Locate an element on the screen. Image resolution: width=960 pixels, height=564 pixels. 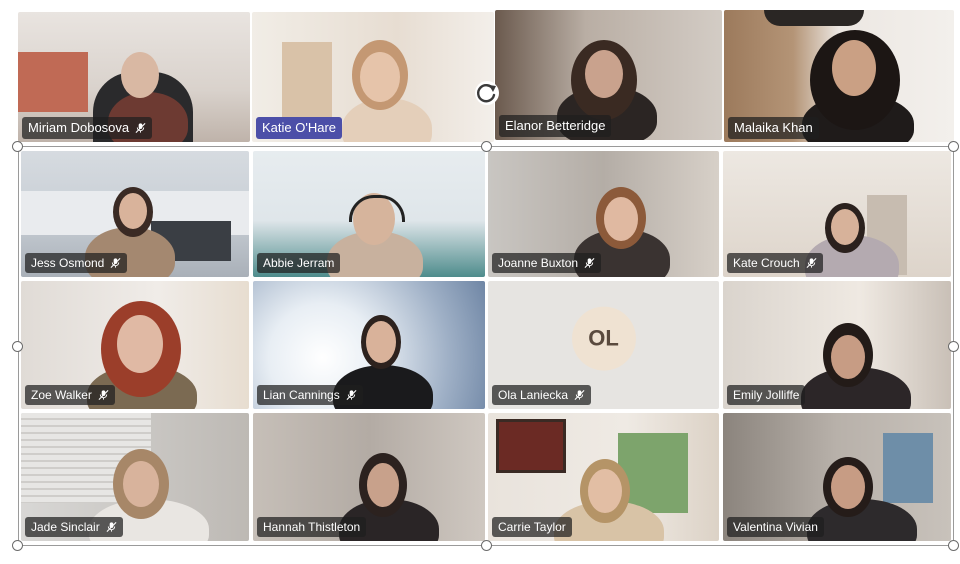
participant-tile: Jade Sinclair is located at coordinates (135, 477).